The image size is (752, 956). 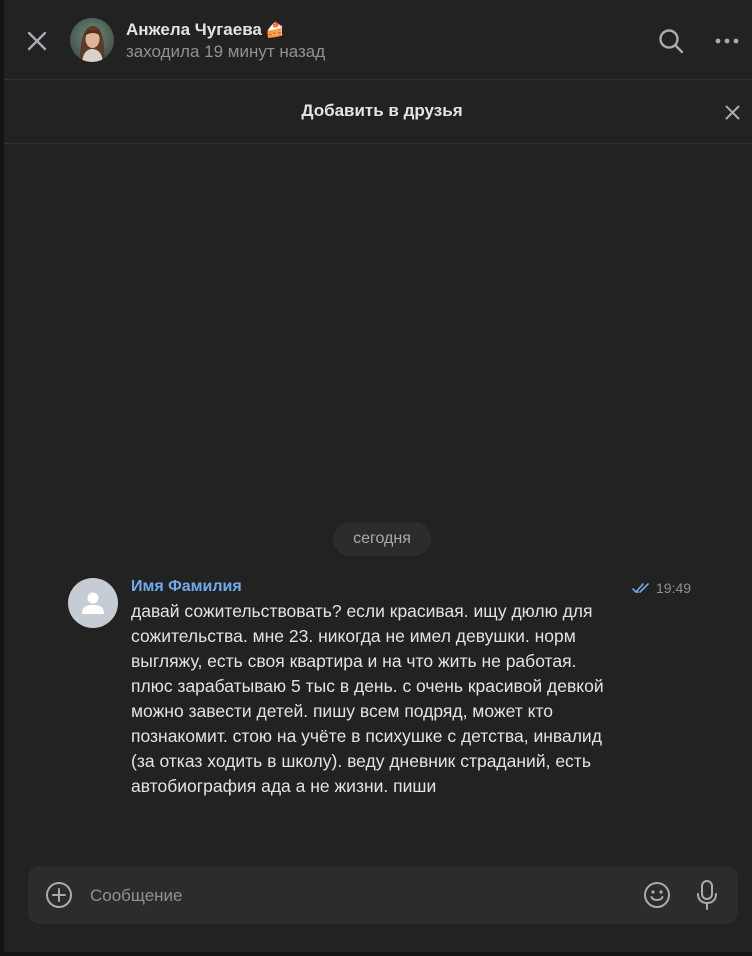 I want to click on contact-name: Анжела Чугаева 🍰, so click(x=205, y=30).